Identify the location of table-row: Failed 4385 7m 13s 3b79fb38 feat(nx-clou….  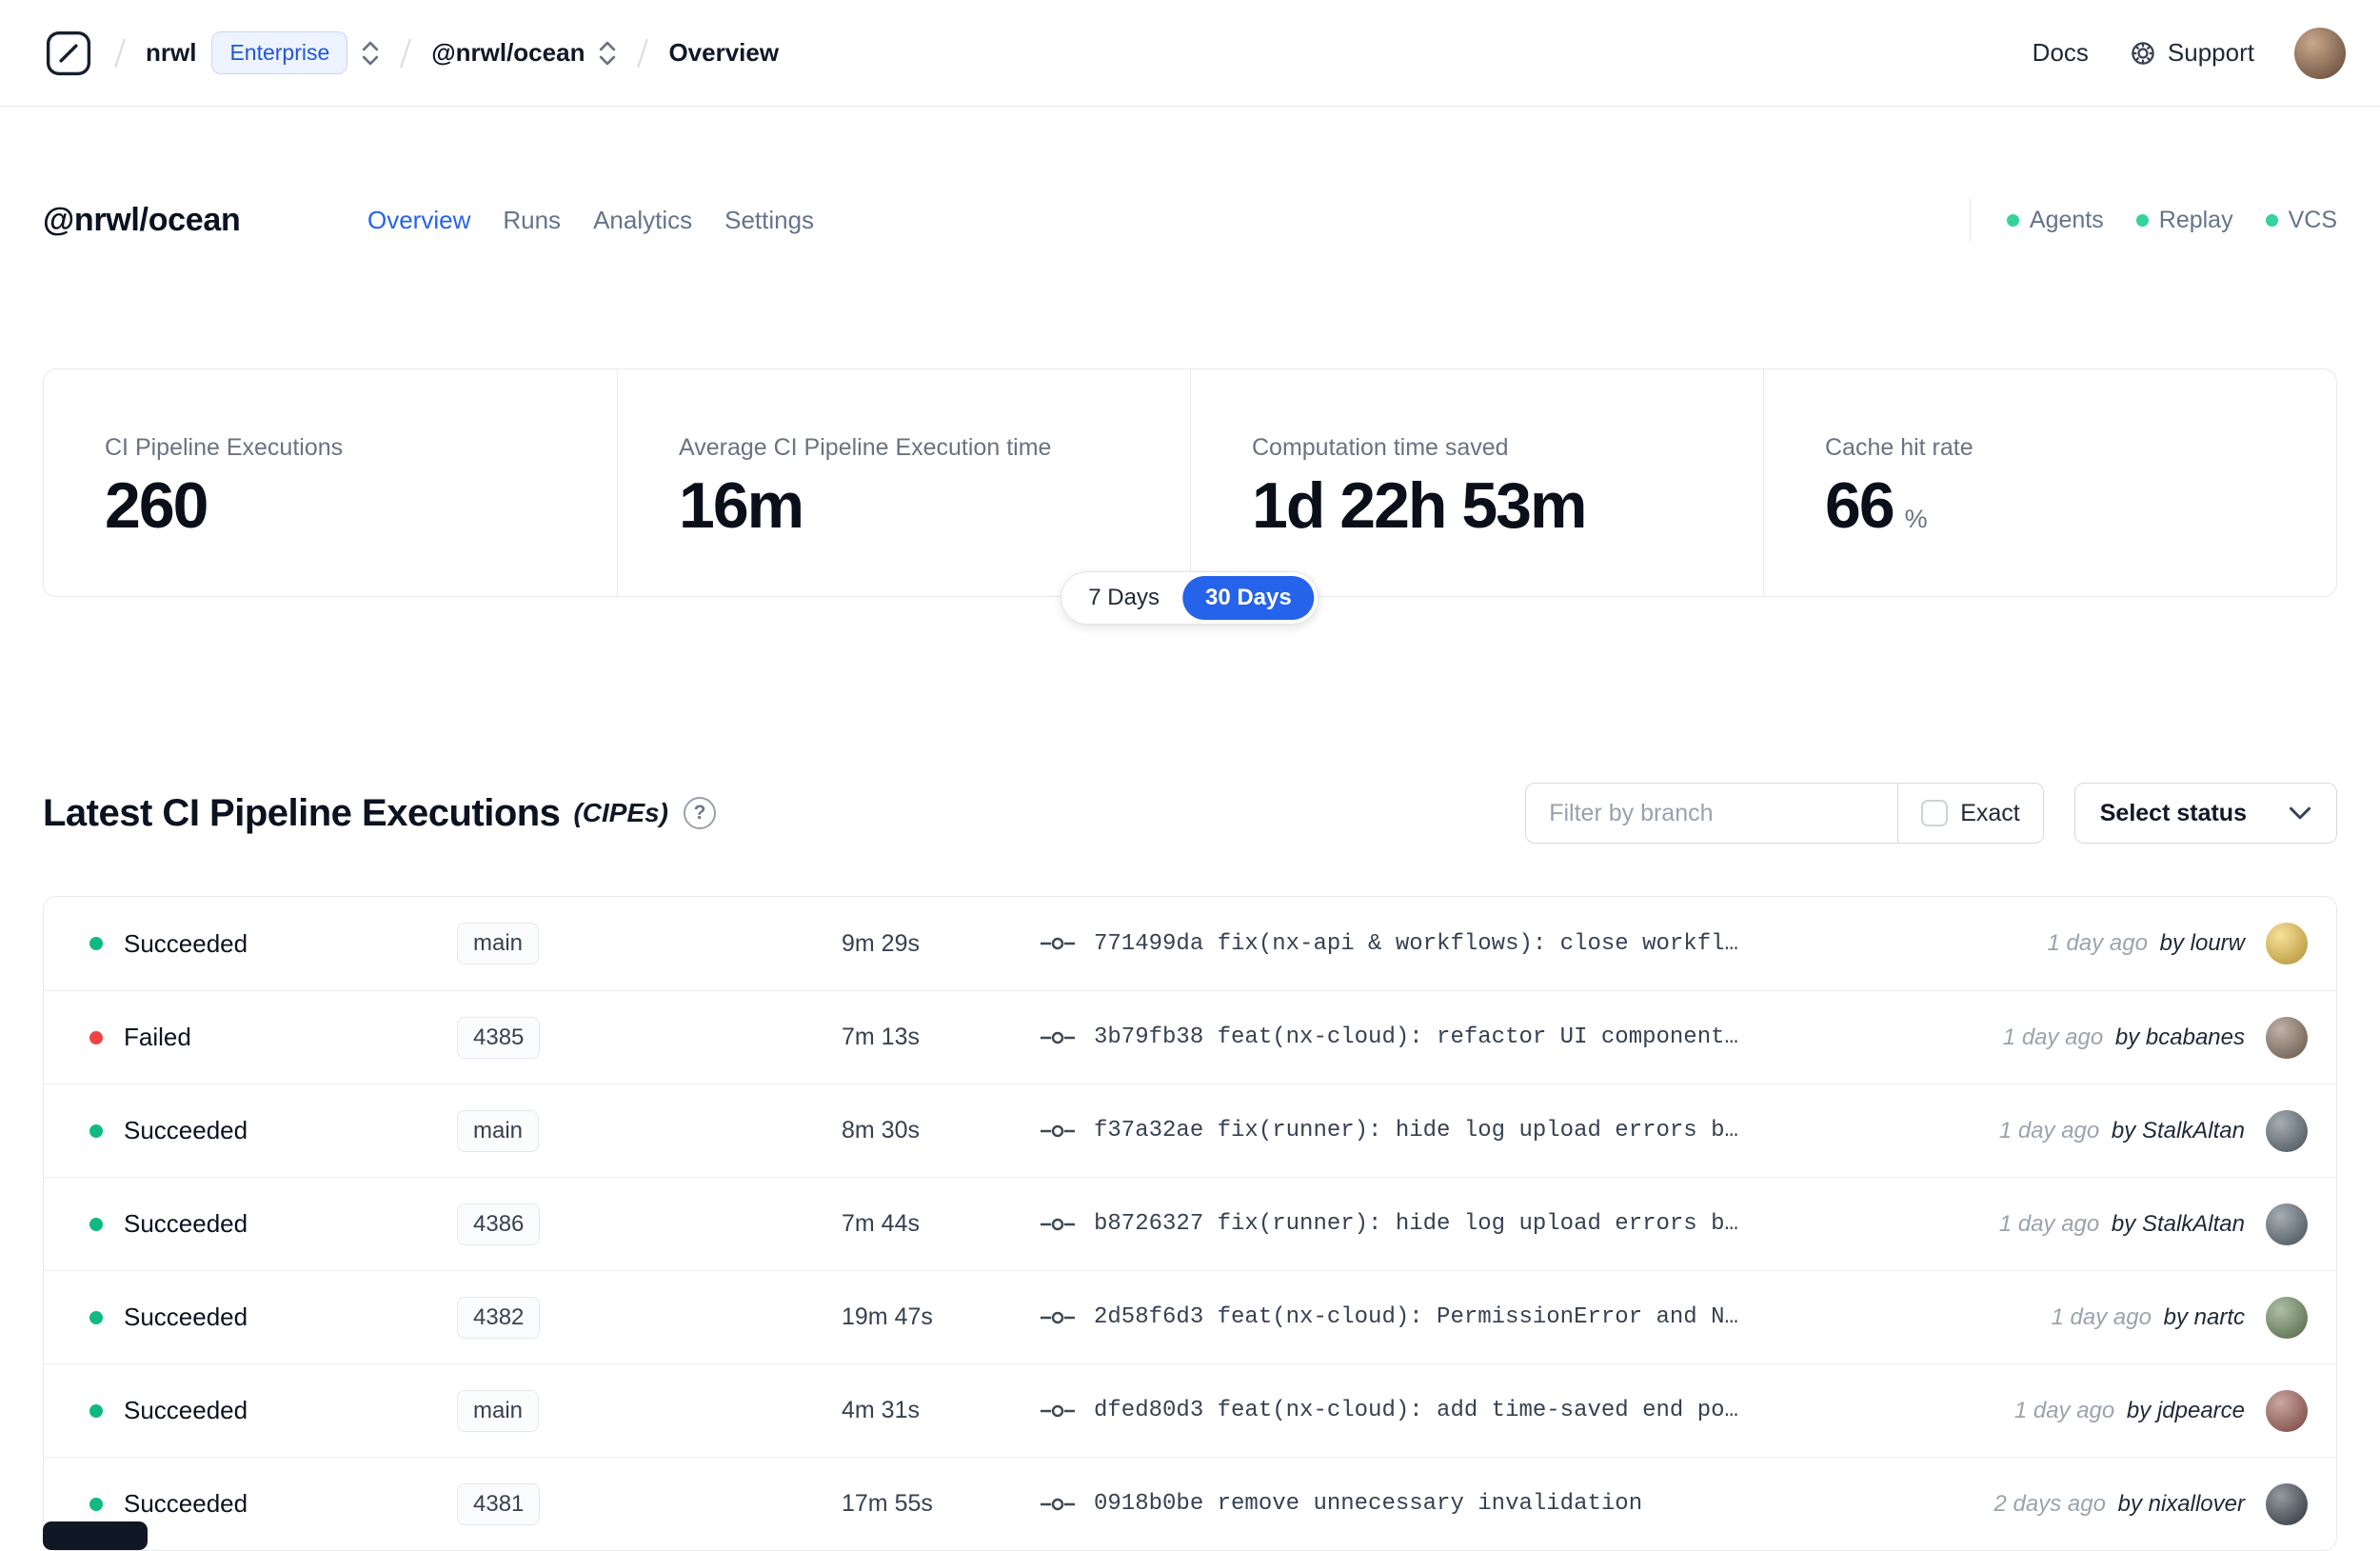
(1190, 1037).